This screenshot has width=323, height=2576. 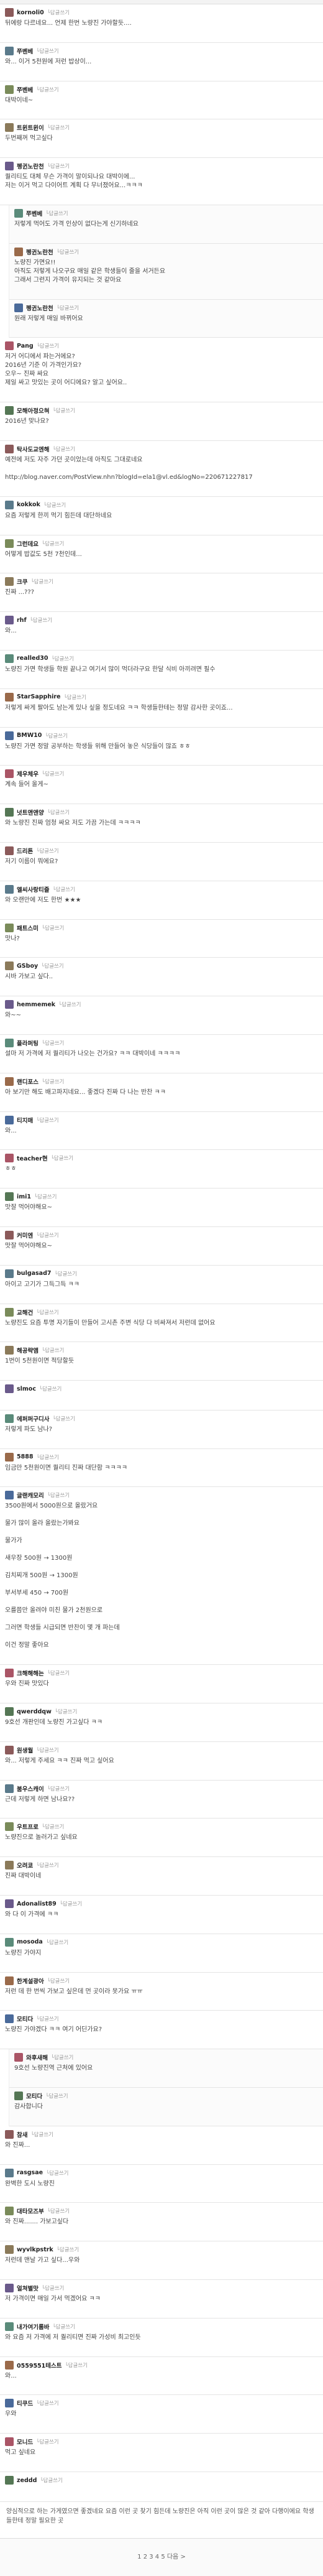 What do you see at coordinates (33, 411) in the screenshot?
I see `comment-nickname: 모해아정으혀` at bounding box center [33, 411].